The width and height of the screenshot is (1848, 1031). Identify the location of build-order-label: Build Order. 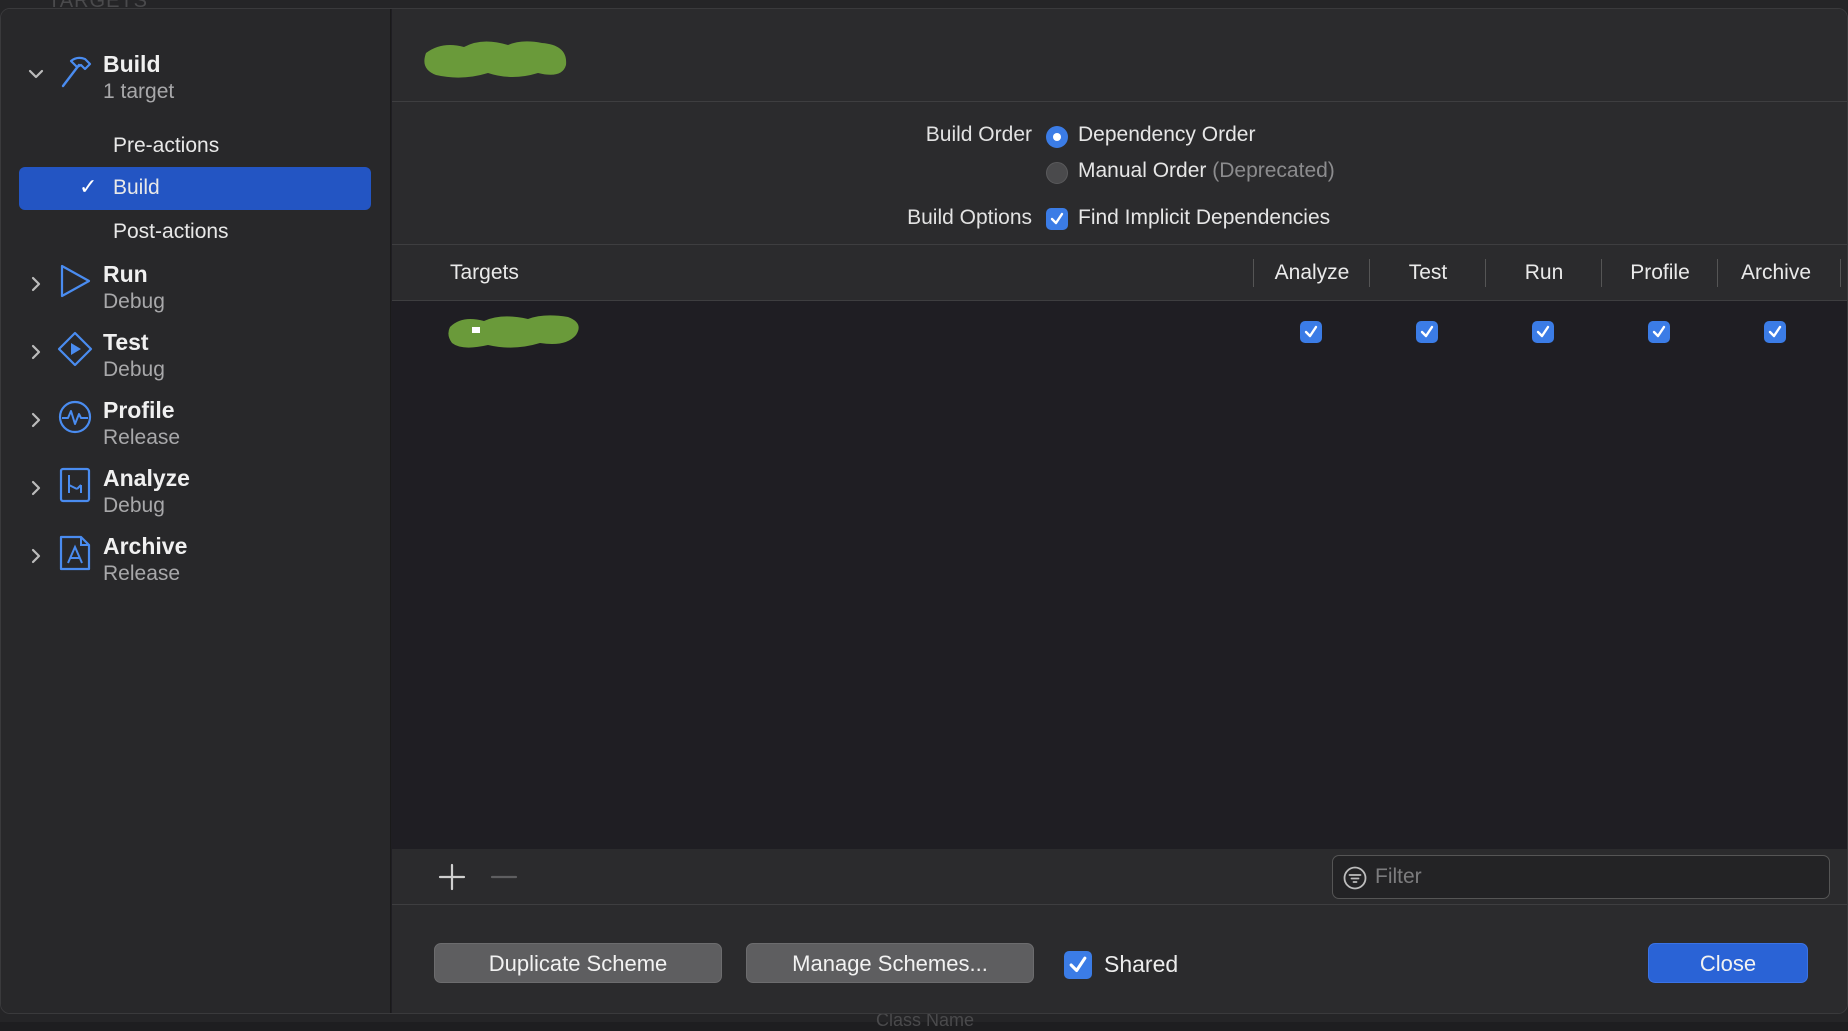
(978, 134).